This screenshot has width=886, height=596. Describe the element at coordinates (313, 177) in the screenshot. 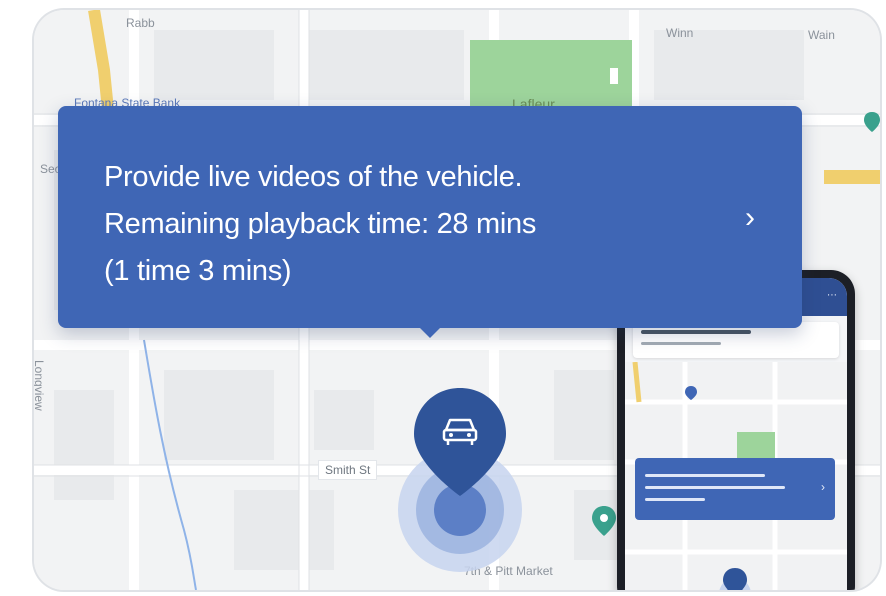

I see `banner-line-1: Provide live videos of the vehicle.` at that location.